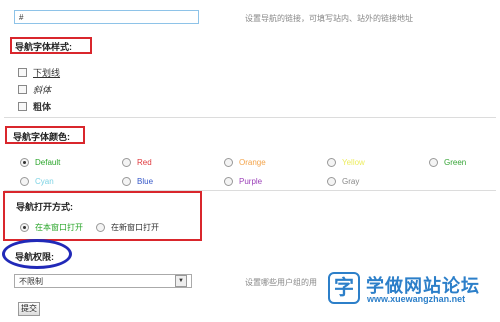 The width and height of the screenshot is (500, 322). What do you see at coordinates (43, 47) in the screenshot?
I see `font-style-title: 导航字体样式:` at bounding box center [43, 47].